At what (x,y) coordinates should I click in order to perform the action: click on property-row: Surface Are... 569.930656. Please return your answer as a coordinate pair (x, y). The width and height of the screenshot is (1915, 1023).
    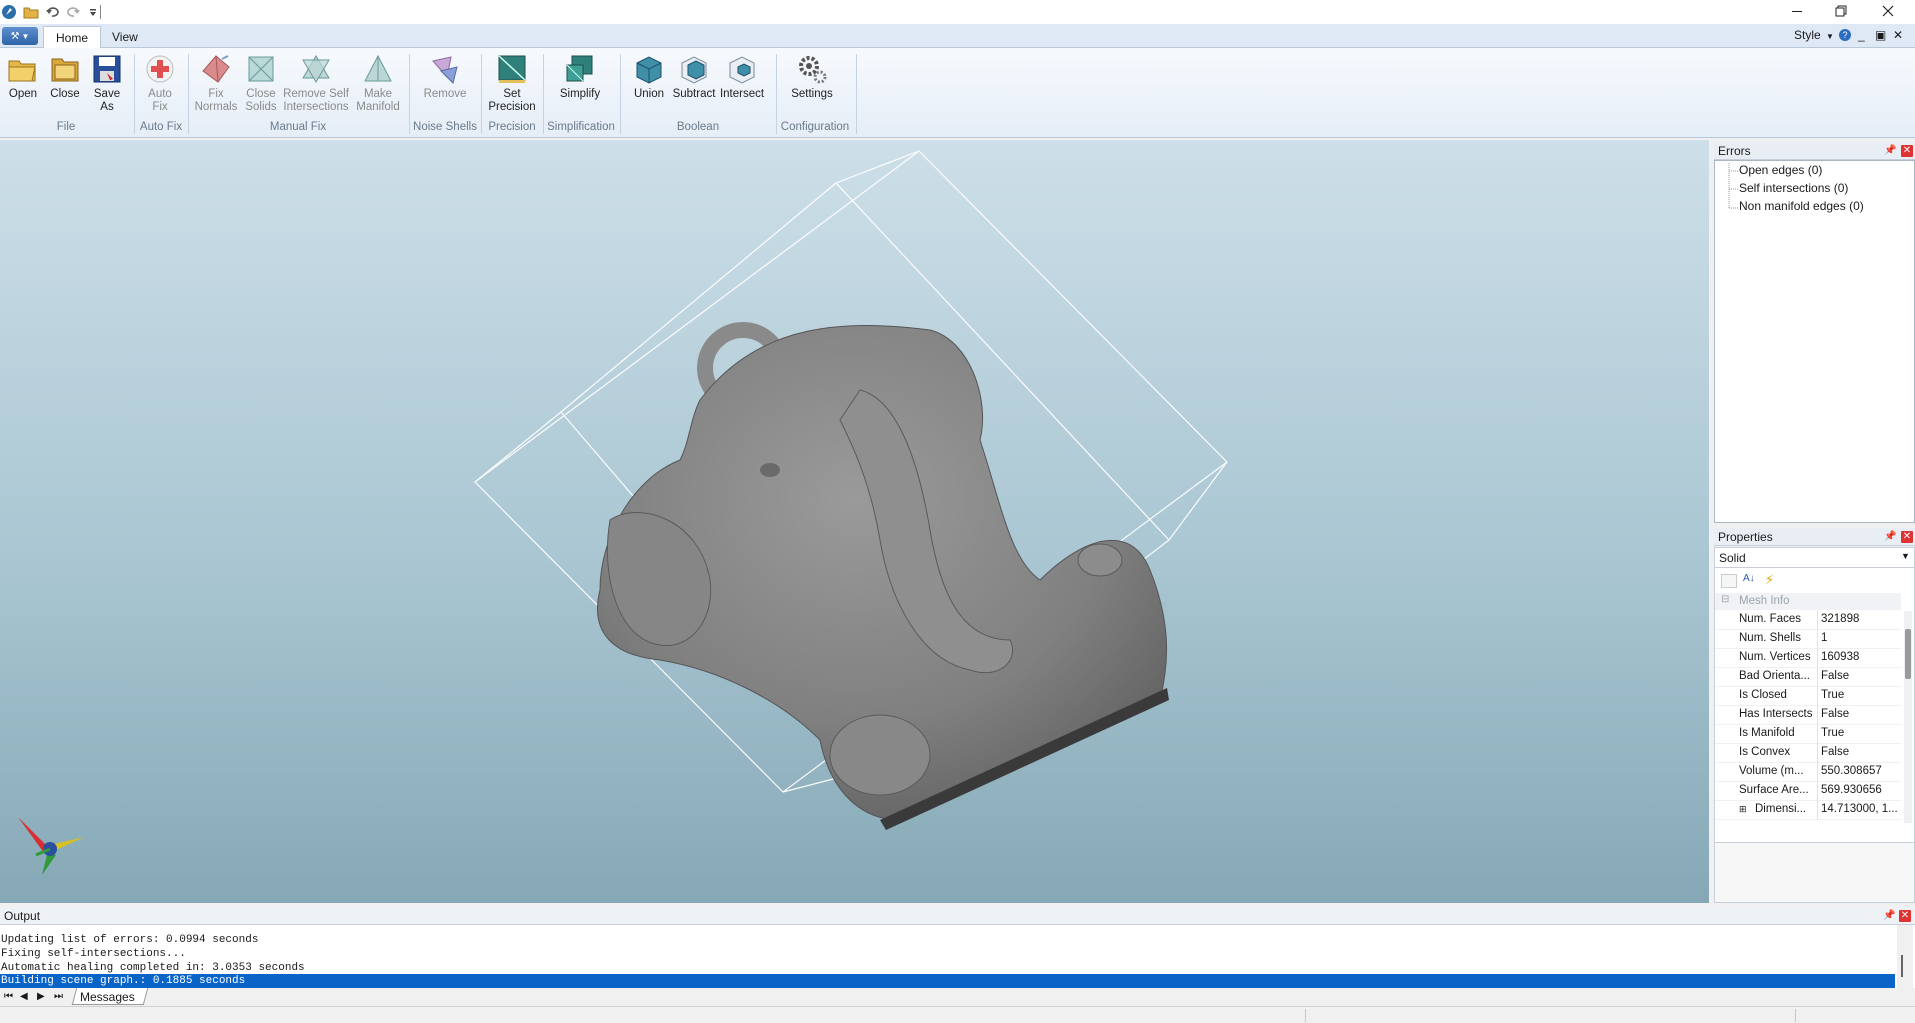
    Looking at the image, I should click on (1808, 791).